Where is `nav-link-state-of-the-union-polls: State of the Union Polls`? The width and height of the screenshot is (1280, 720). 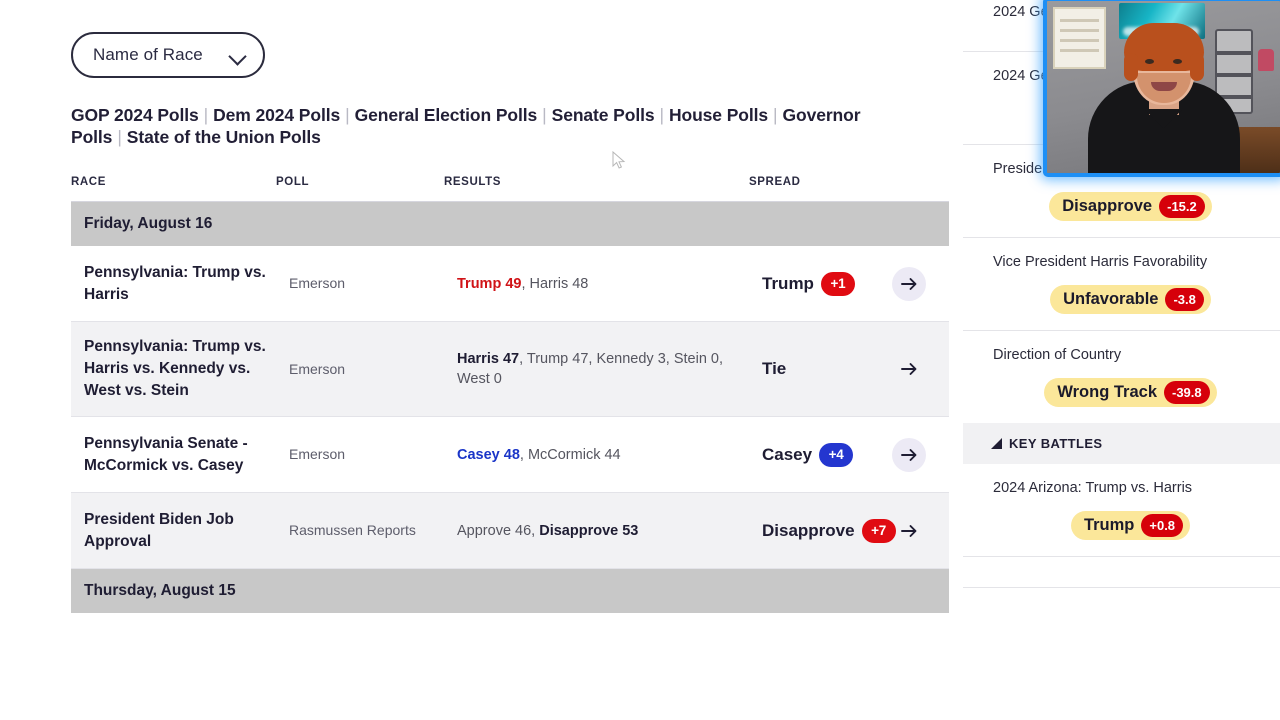
nav-link-state-of-the-union-polls: State of the Union Polls is located at coordinates (224, 137).